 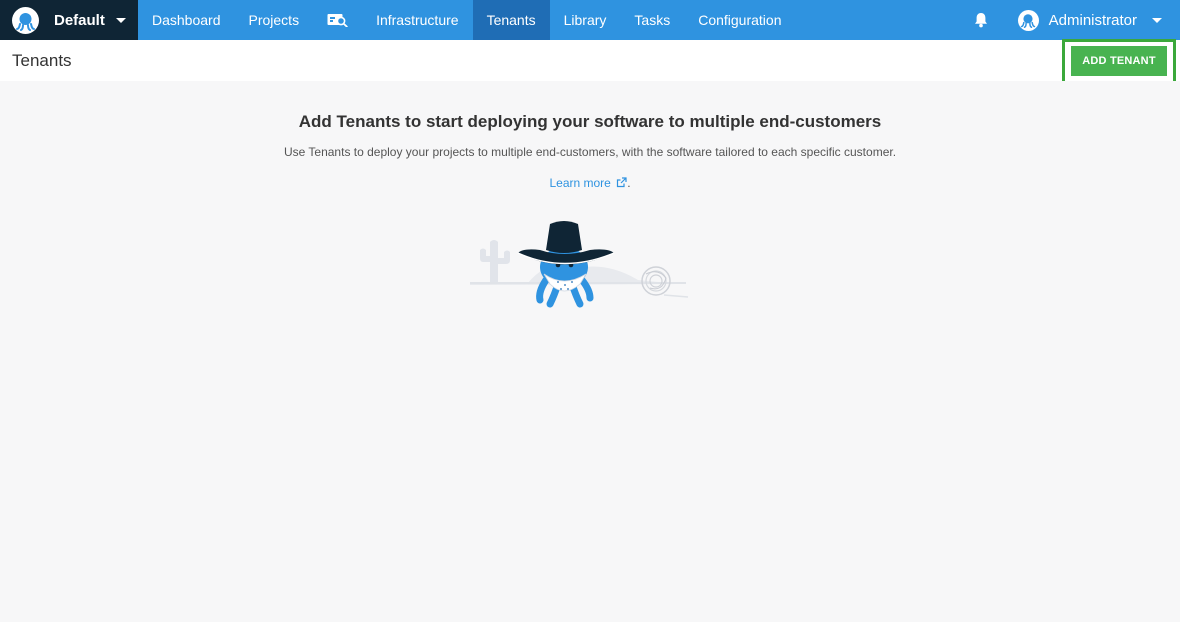 I want to click on nav-infrastructure: Infrastructure, so click(x=417, y=20).